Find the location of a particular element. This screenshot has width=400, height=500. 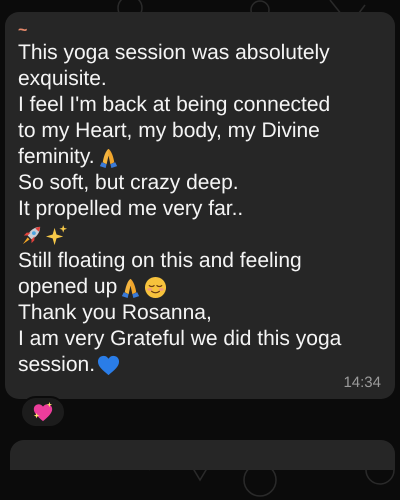

message-text: session. is located at coordinates (57, 365).